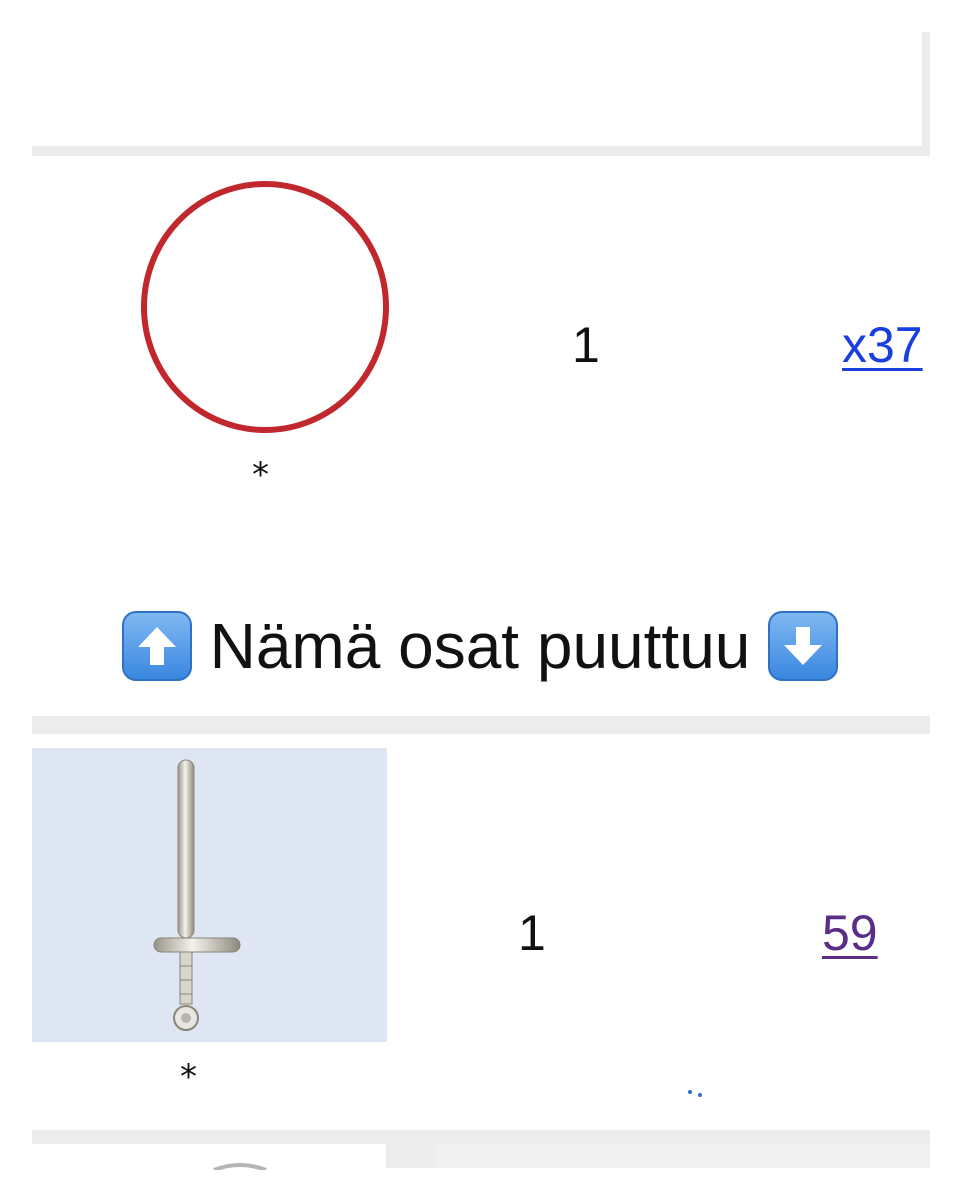 This screenshot has width=960, height=1200. Describe the element at coordinates (411, 1156) in the screenshot. I see `cell-divider` at that location.